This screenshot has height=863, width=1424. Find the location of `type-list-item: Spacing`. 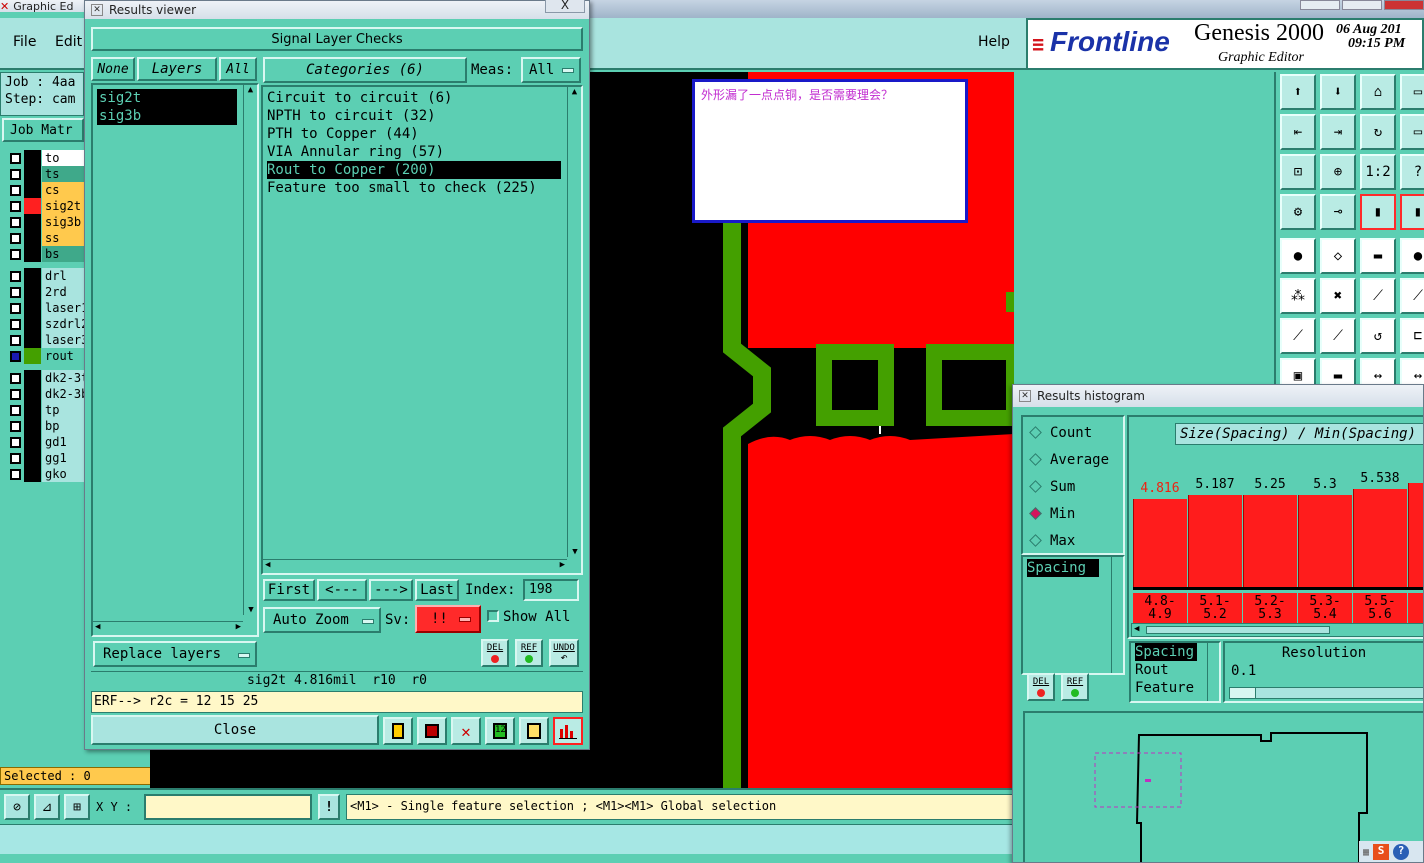

type-list-item: Spacing is located at coordinates (1166, 652).